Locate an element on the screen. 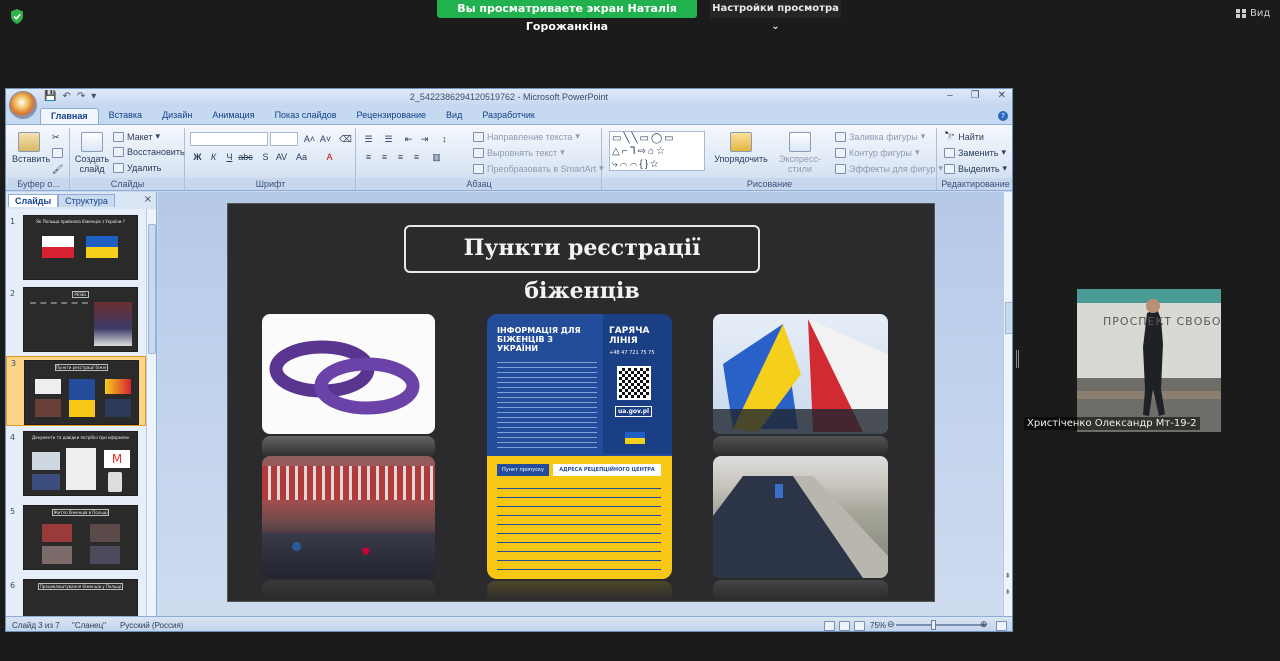  tab-view: Вид is located at coordinates (454, 116).